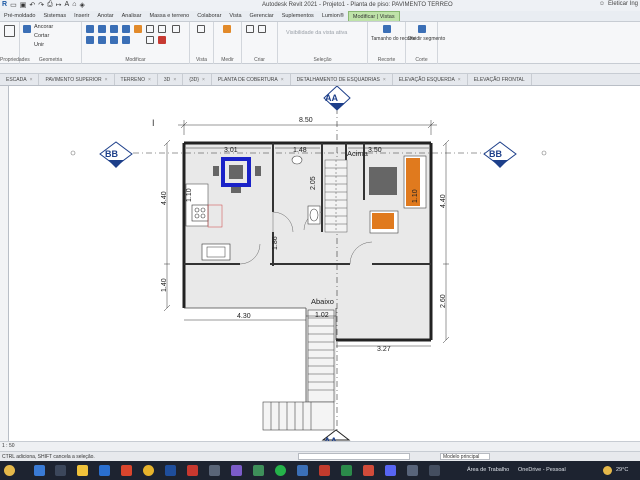  I want to click on section-marker-bb-right: BB, so click(500, 154).